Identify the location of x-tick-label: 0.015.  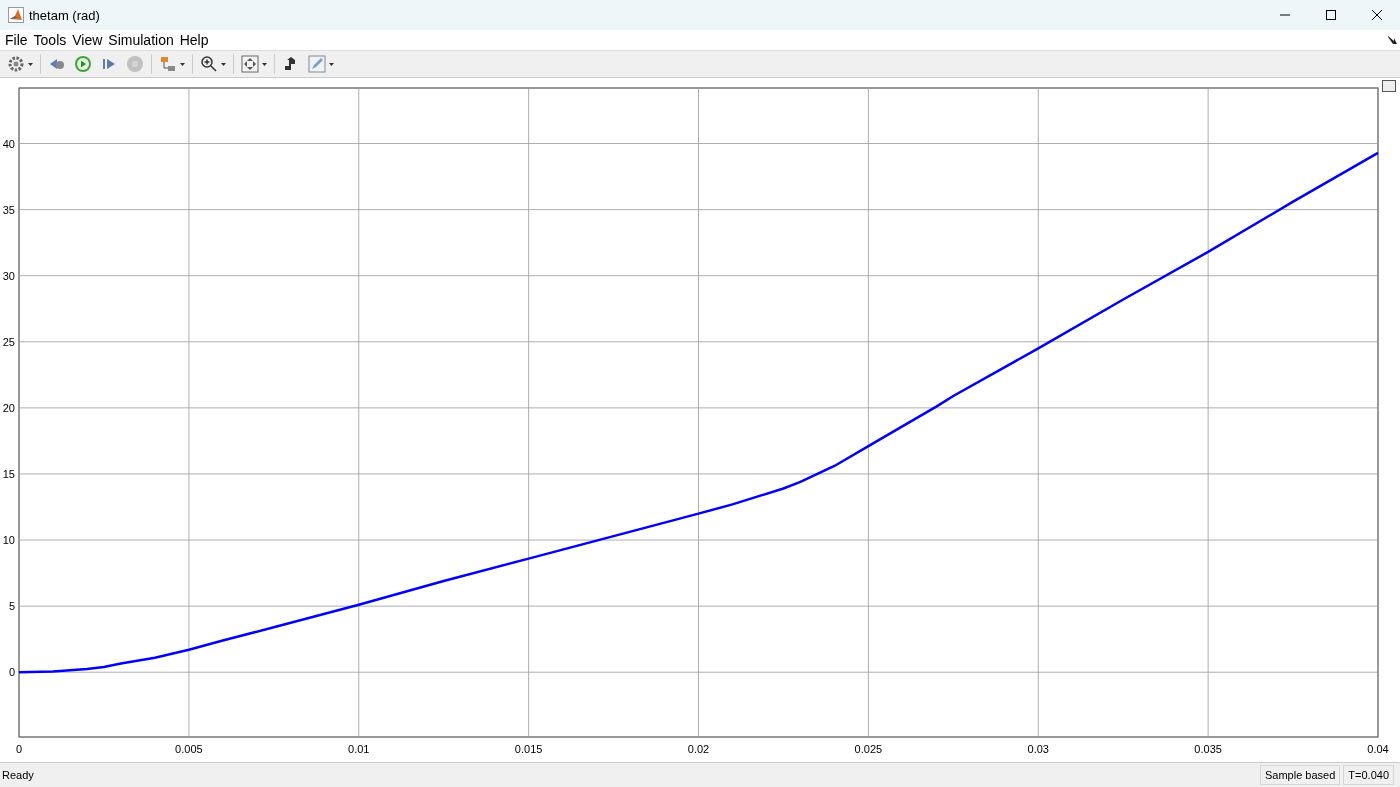
(528, 748).